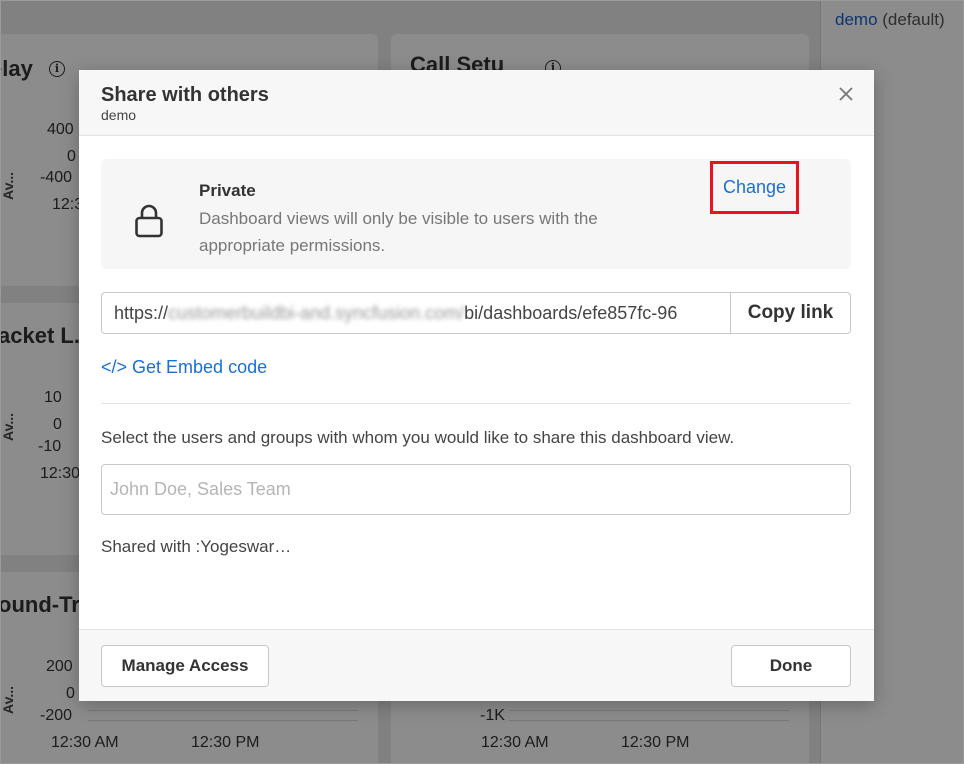  Describe the element at coordinates (476, 665) in the screenshot. I see `dialog-footer: Manage Access Done` at that location.